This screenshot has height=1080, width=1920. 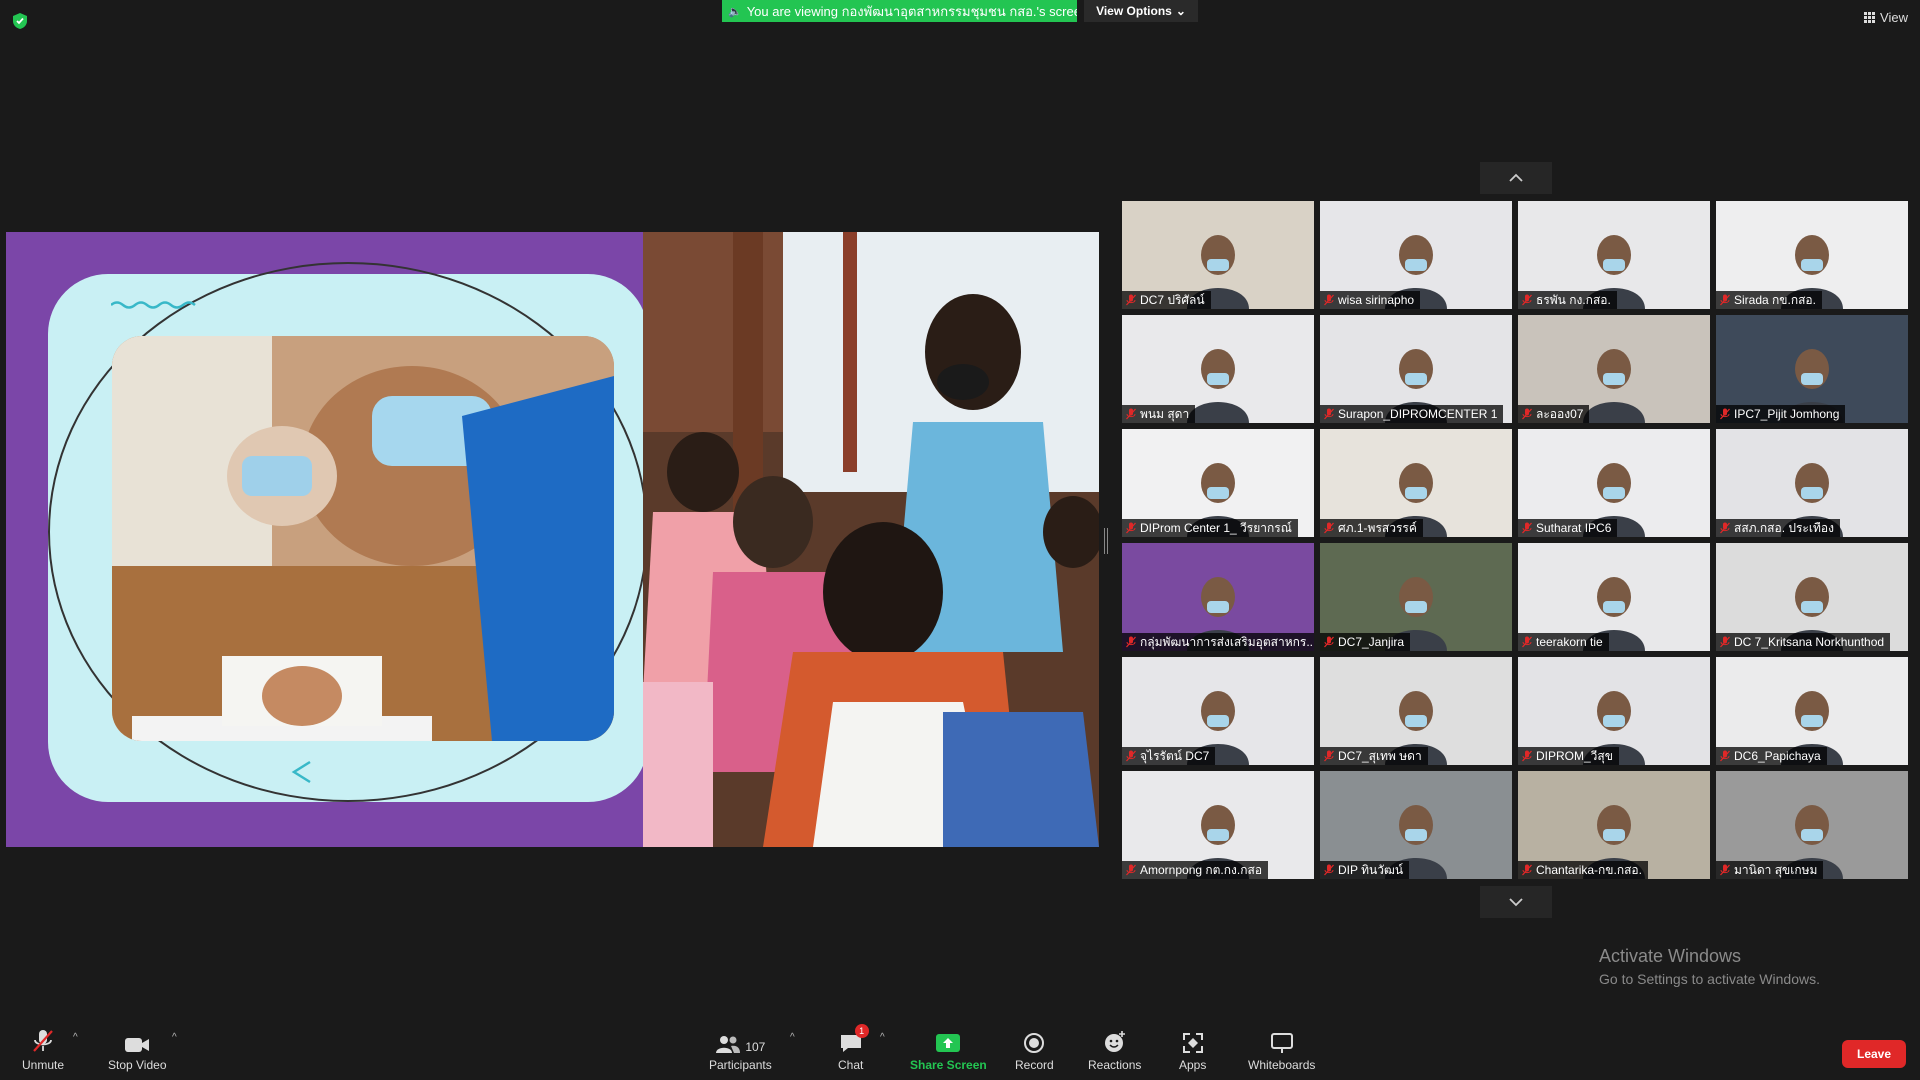 I want to click on participant-name-tag: จุไรรัตน์ DC7, so click(x=1169, y=756).